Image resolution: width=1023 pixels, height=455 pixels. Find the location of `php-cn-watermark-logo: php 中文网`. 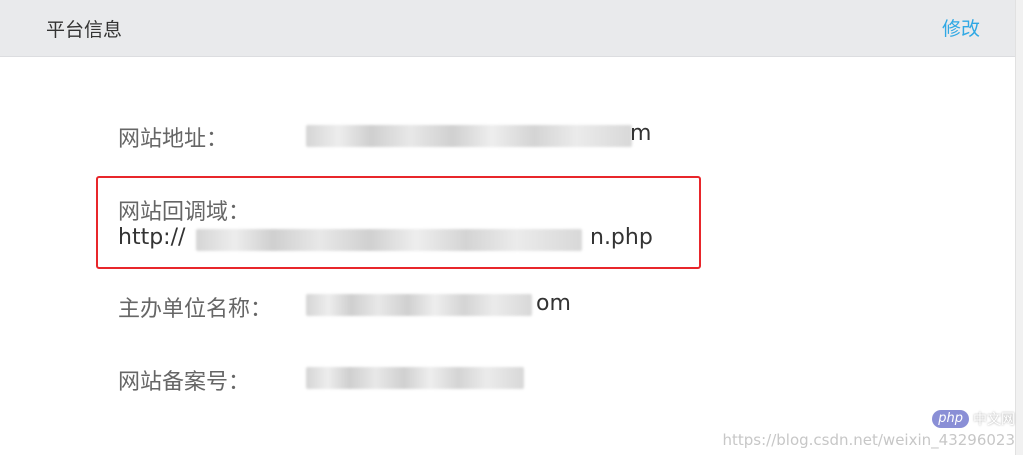

php-cn-watermark-logo: php 中文网 is located at coordinates (973, 419).